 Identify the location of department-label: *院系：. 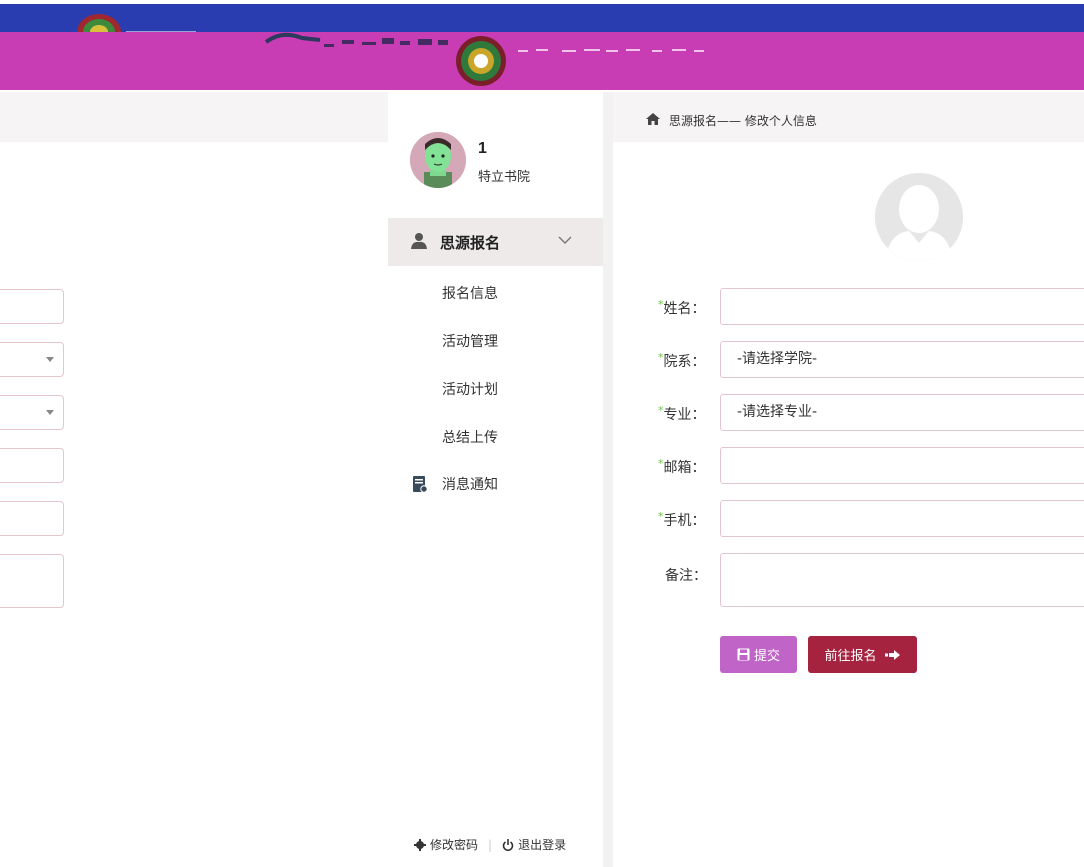
(682, 360).